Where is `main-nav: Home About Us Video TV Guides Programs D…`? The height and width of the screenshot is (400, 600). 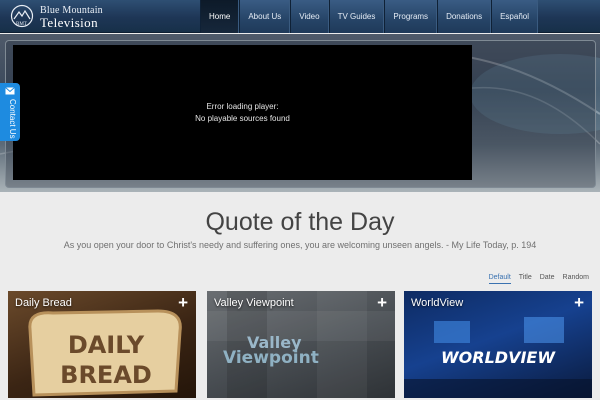
main-nav: Home About Us Video TV Guides Programs D… is located at coordinates (369, 16).